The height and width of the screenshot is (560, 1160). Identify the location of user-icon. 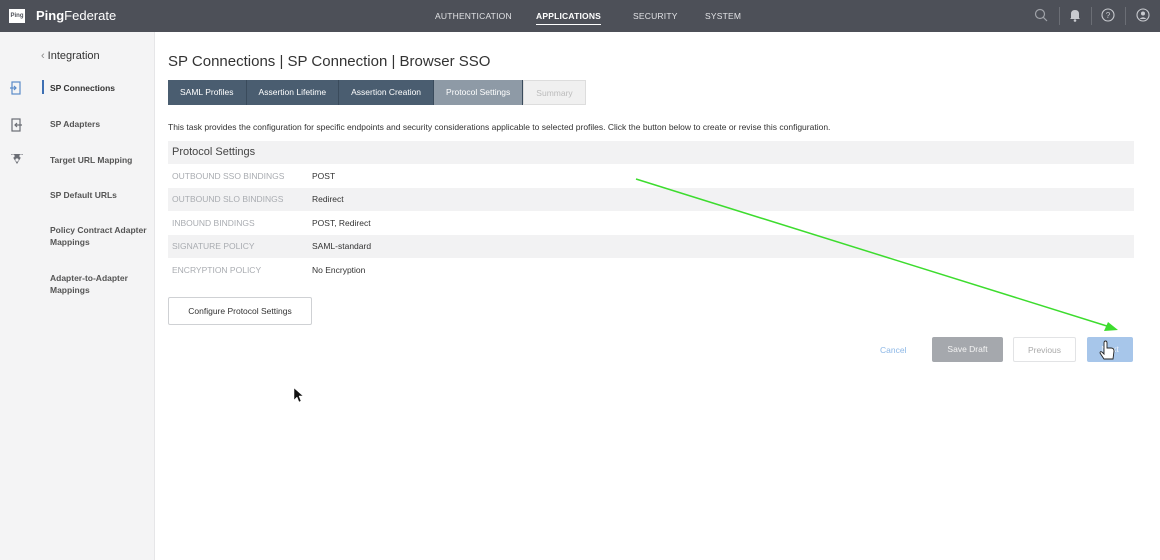
(1143, 16).